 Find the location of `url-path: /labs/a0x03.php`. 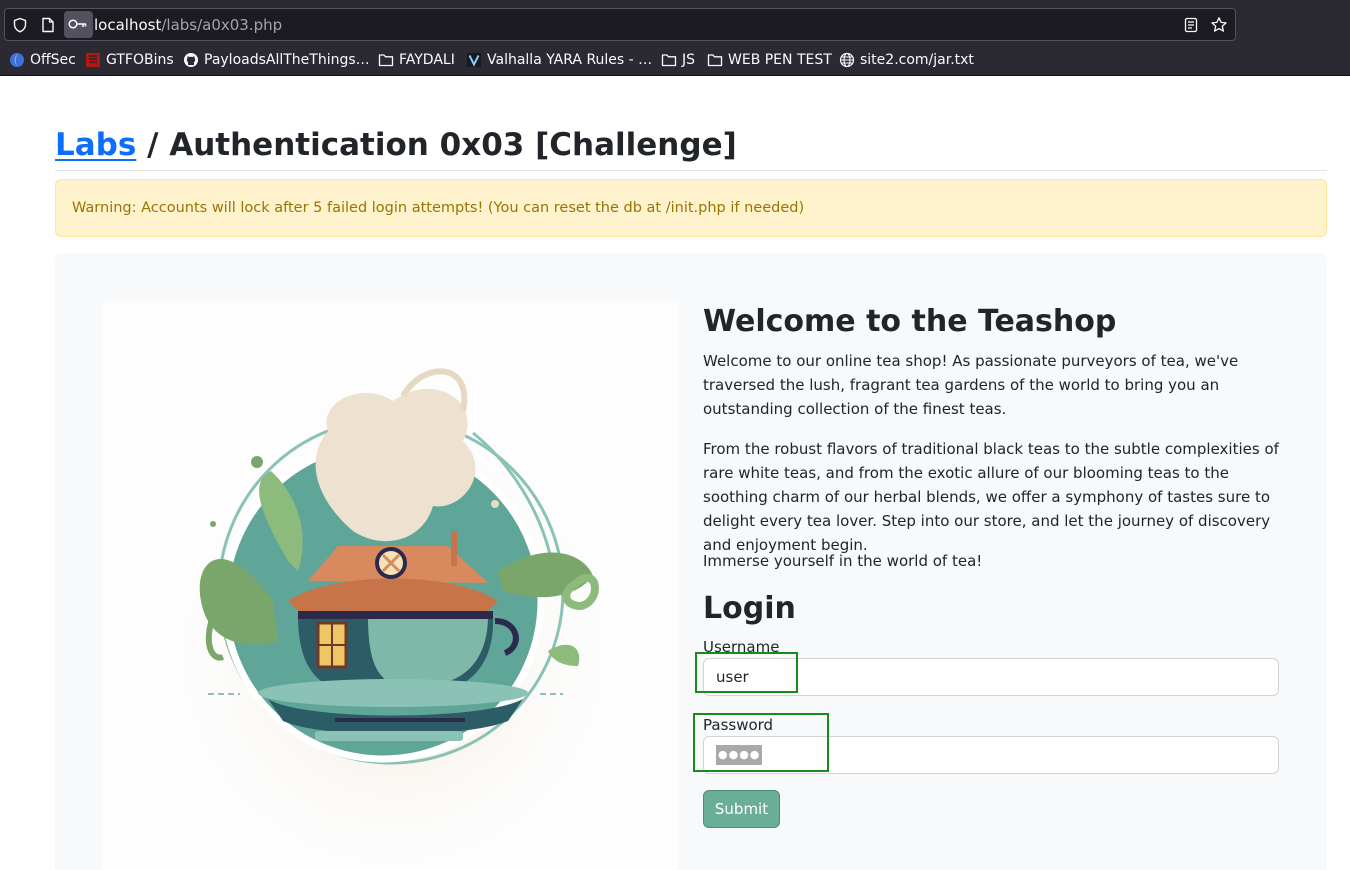

url-path: /labs/a0x03.php is located at coordinates (222, 25).